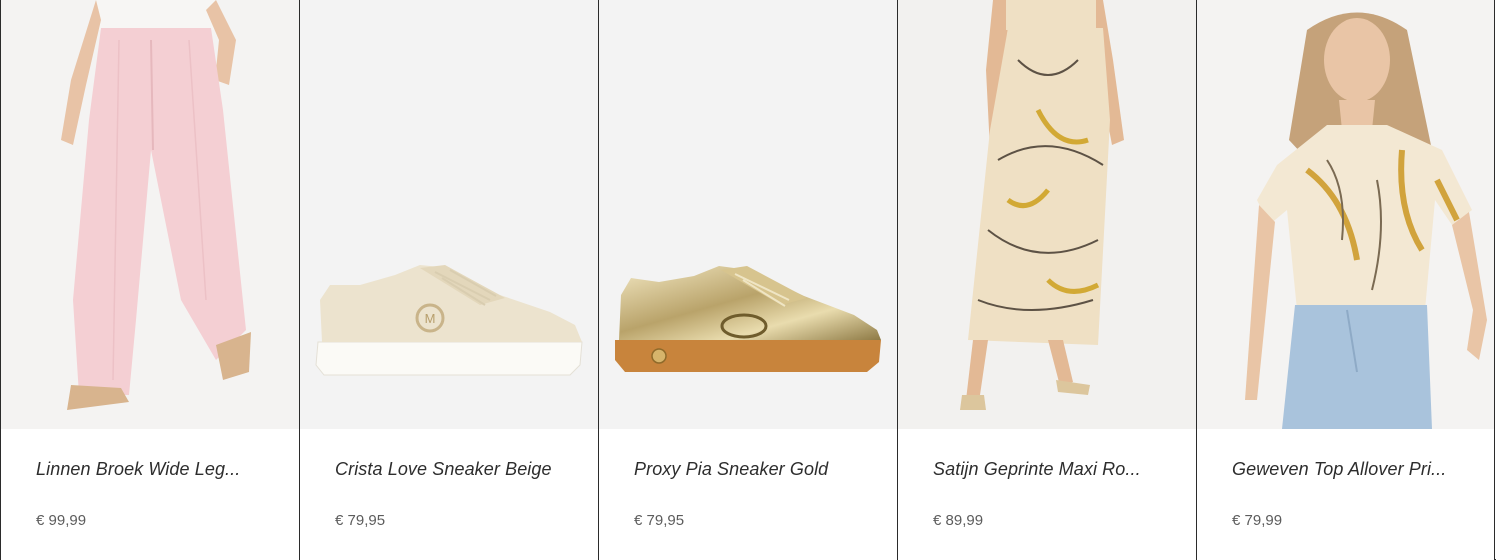  I want to click on product-info: Satijn Geprinte Maxi Ro... € 89,99, so click(1047, 494).